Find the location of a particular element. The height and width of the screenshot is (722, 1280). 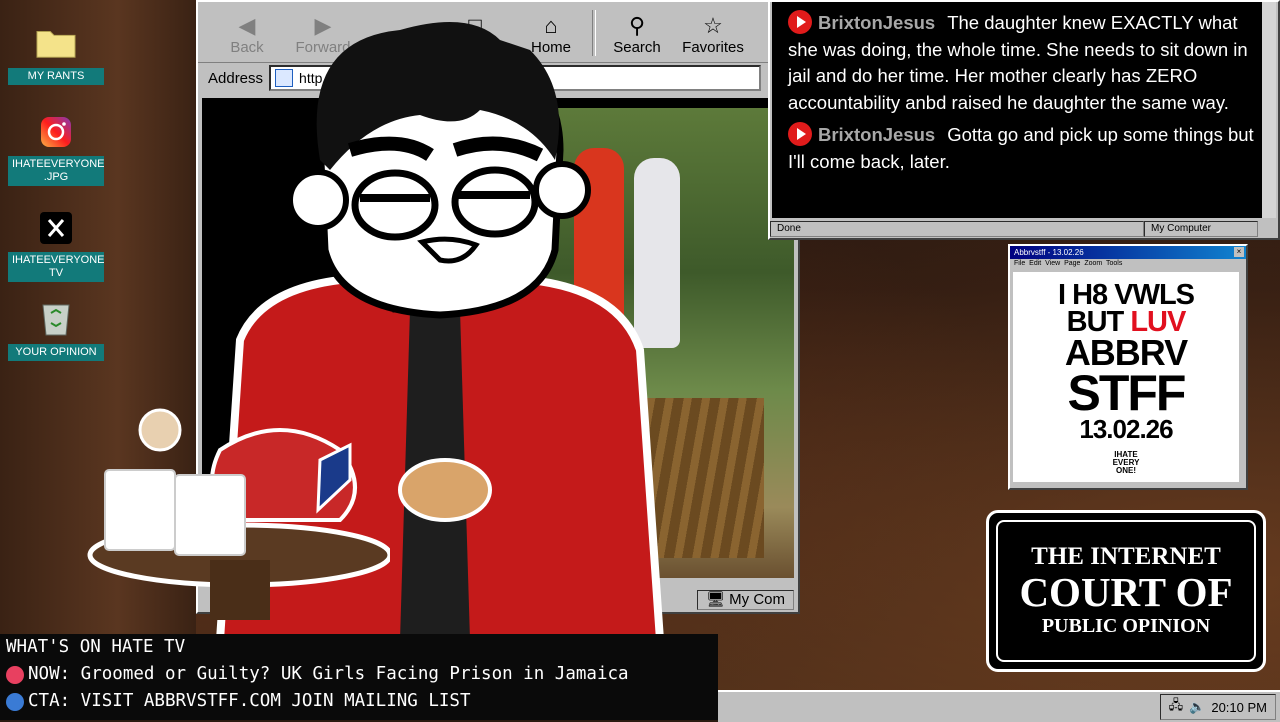

court-line-1: THE INTERNET is located at coordinates (1126, 556).